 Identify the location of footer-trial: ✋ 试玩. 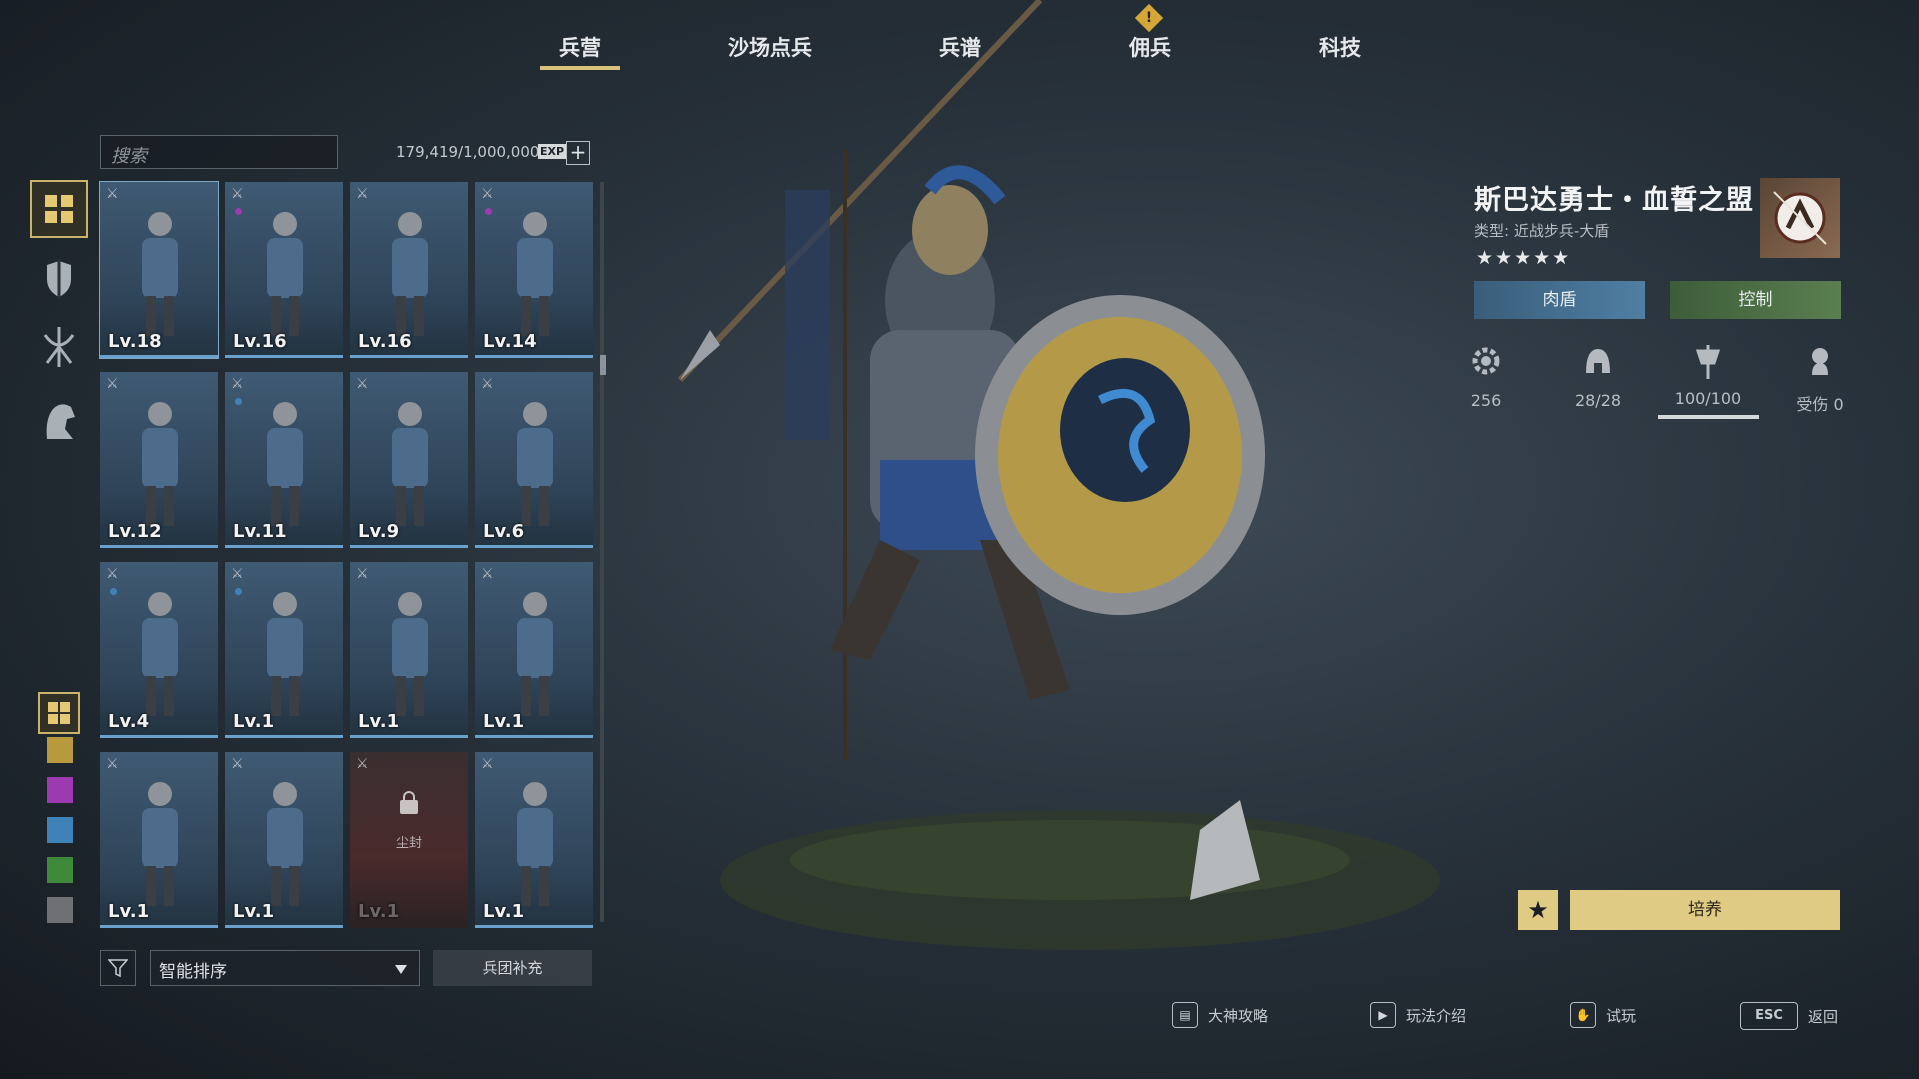
(1603, 1015).